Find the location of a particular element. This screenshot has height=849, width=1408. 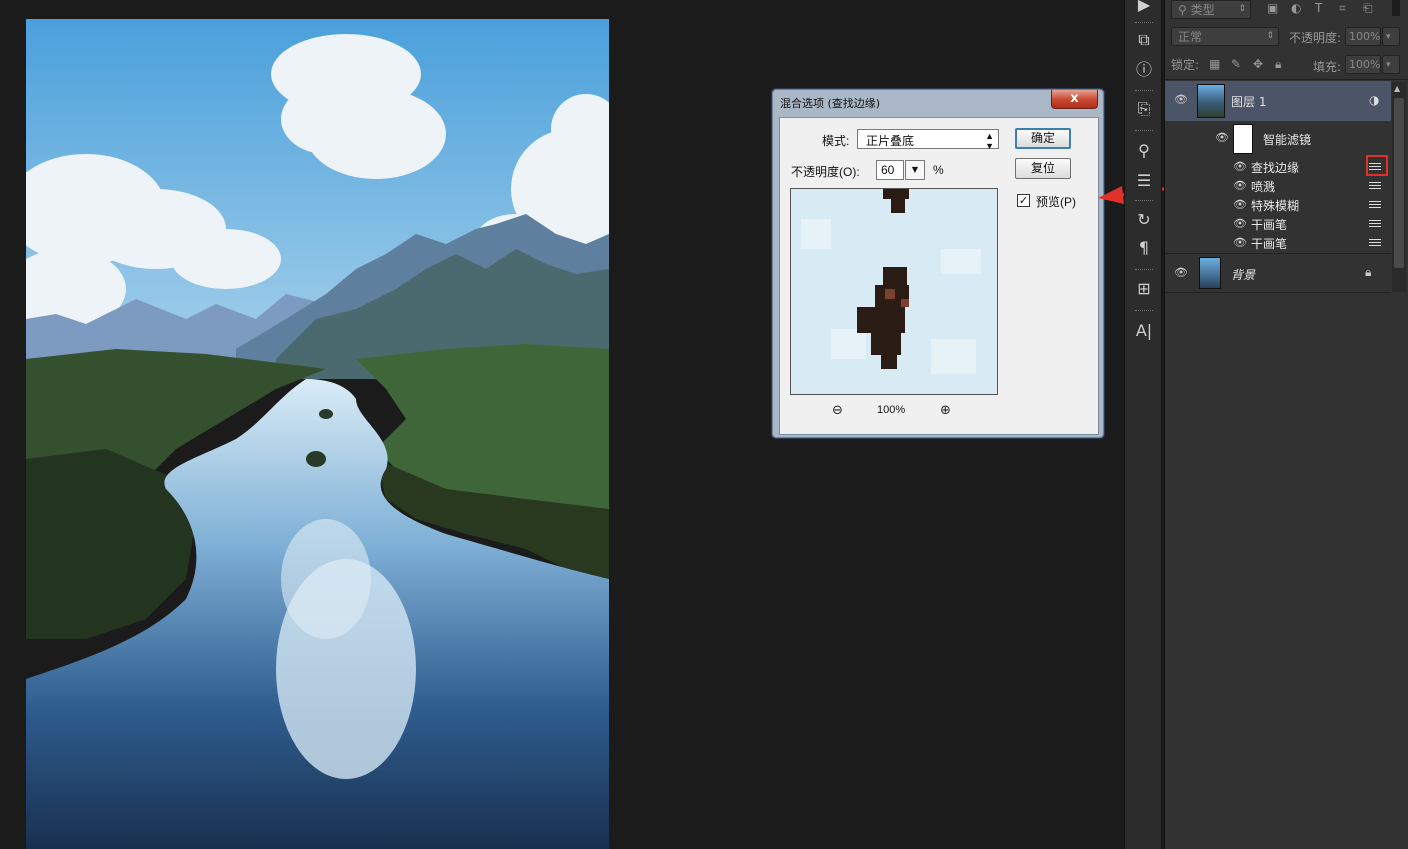

character-icon: A| is located at coordinates (1144, 331).